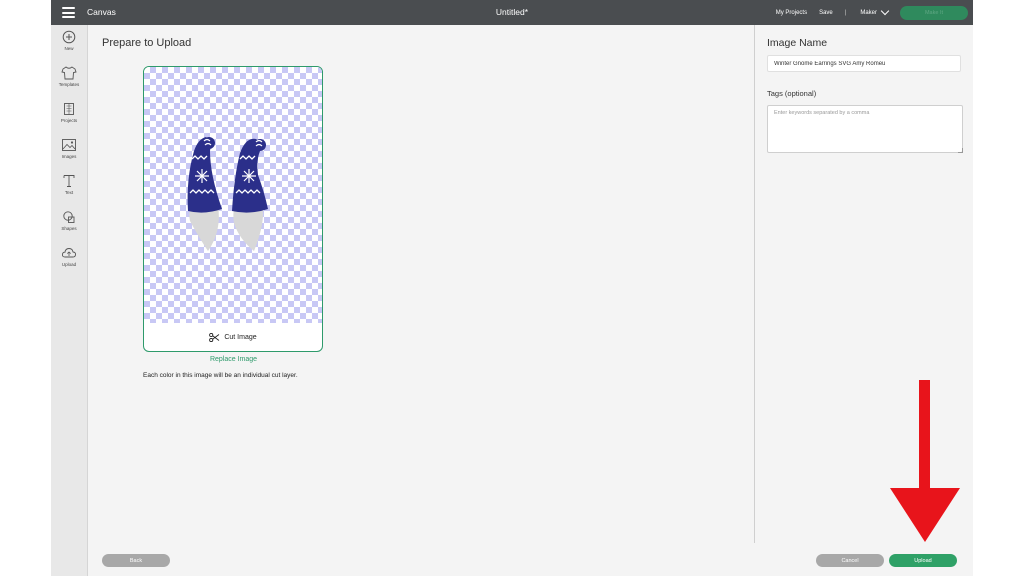 The height and width of the screenshot is (576, 1024). I want to click on make-it-button: Make It, so click(934, 12).